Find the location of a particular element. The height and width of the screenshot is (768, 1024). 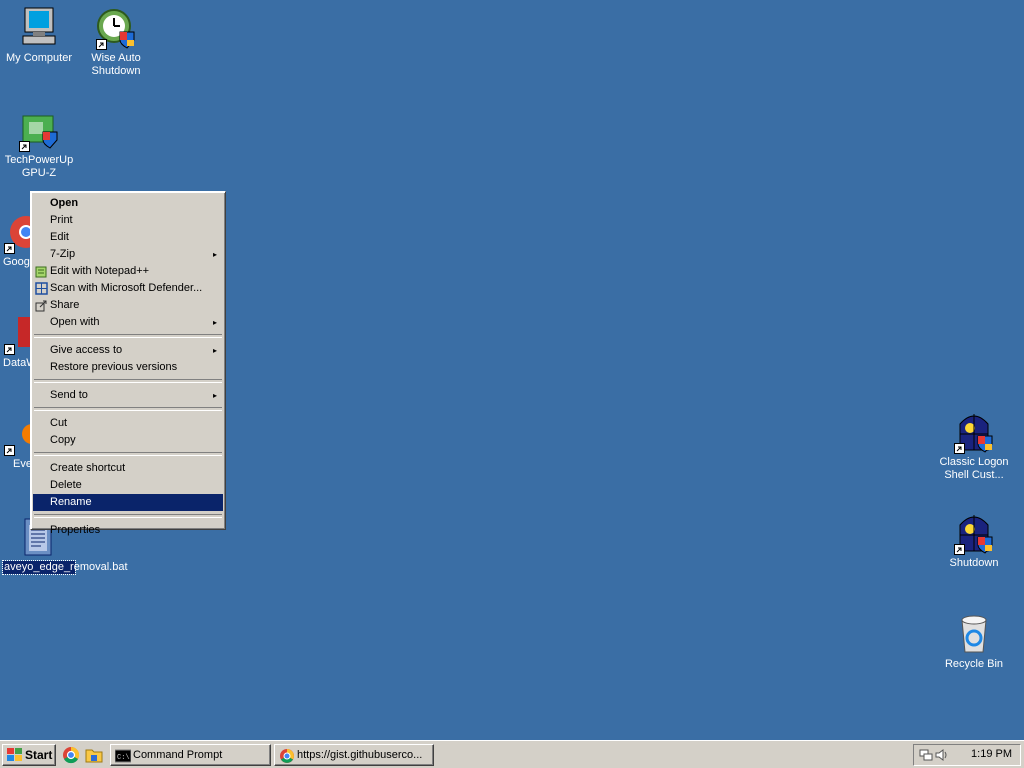

menu-item-7zip: 7-Zip ▸ is located at coordinates (128, 254).